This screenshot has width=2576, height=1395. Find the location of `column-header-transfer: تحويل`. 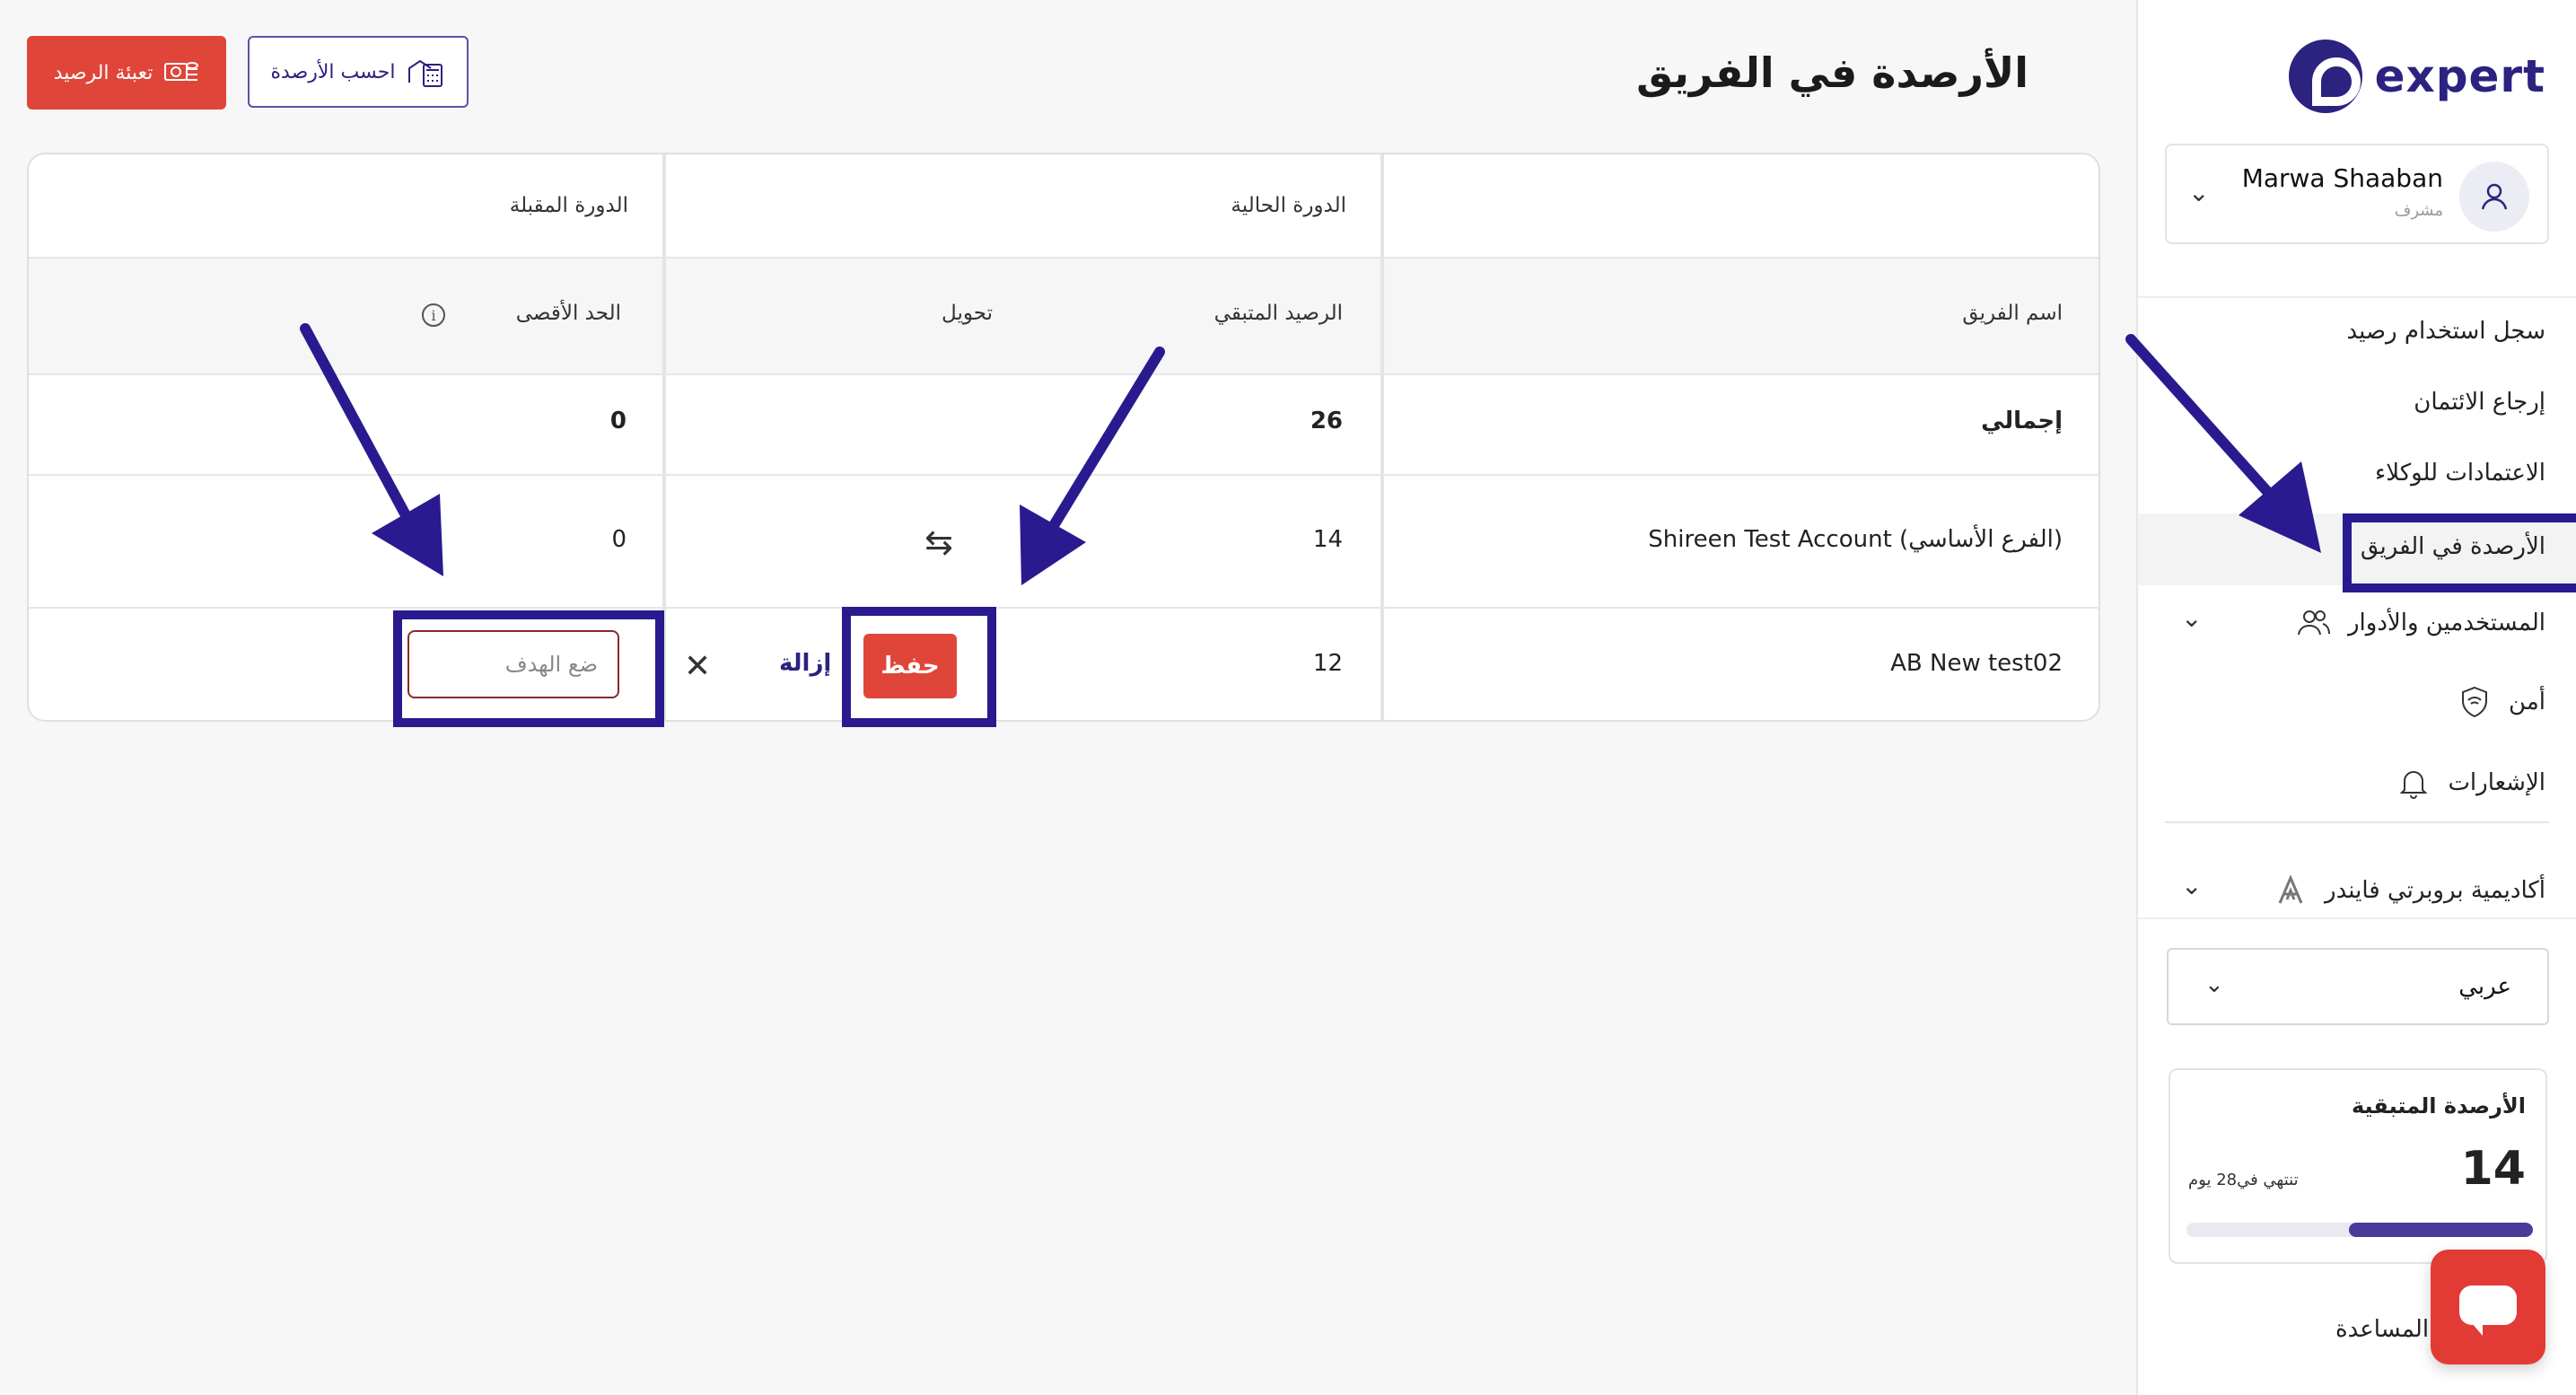

column-header-transfer: تحويل is located at coordinates (967, 313).